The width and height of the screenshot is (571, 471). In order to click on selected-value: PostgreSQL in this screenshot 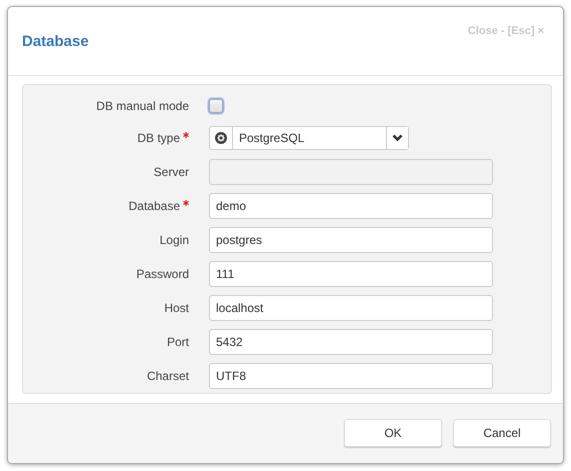, I will do `click(272, 138)`.